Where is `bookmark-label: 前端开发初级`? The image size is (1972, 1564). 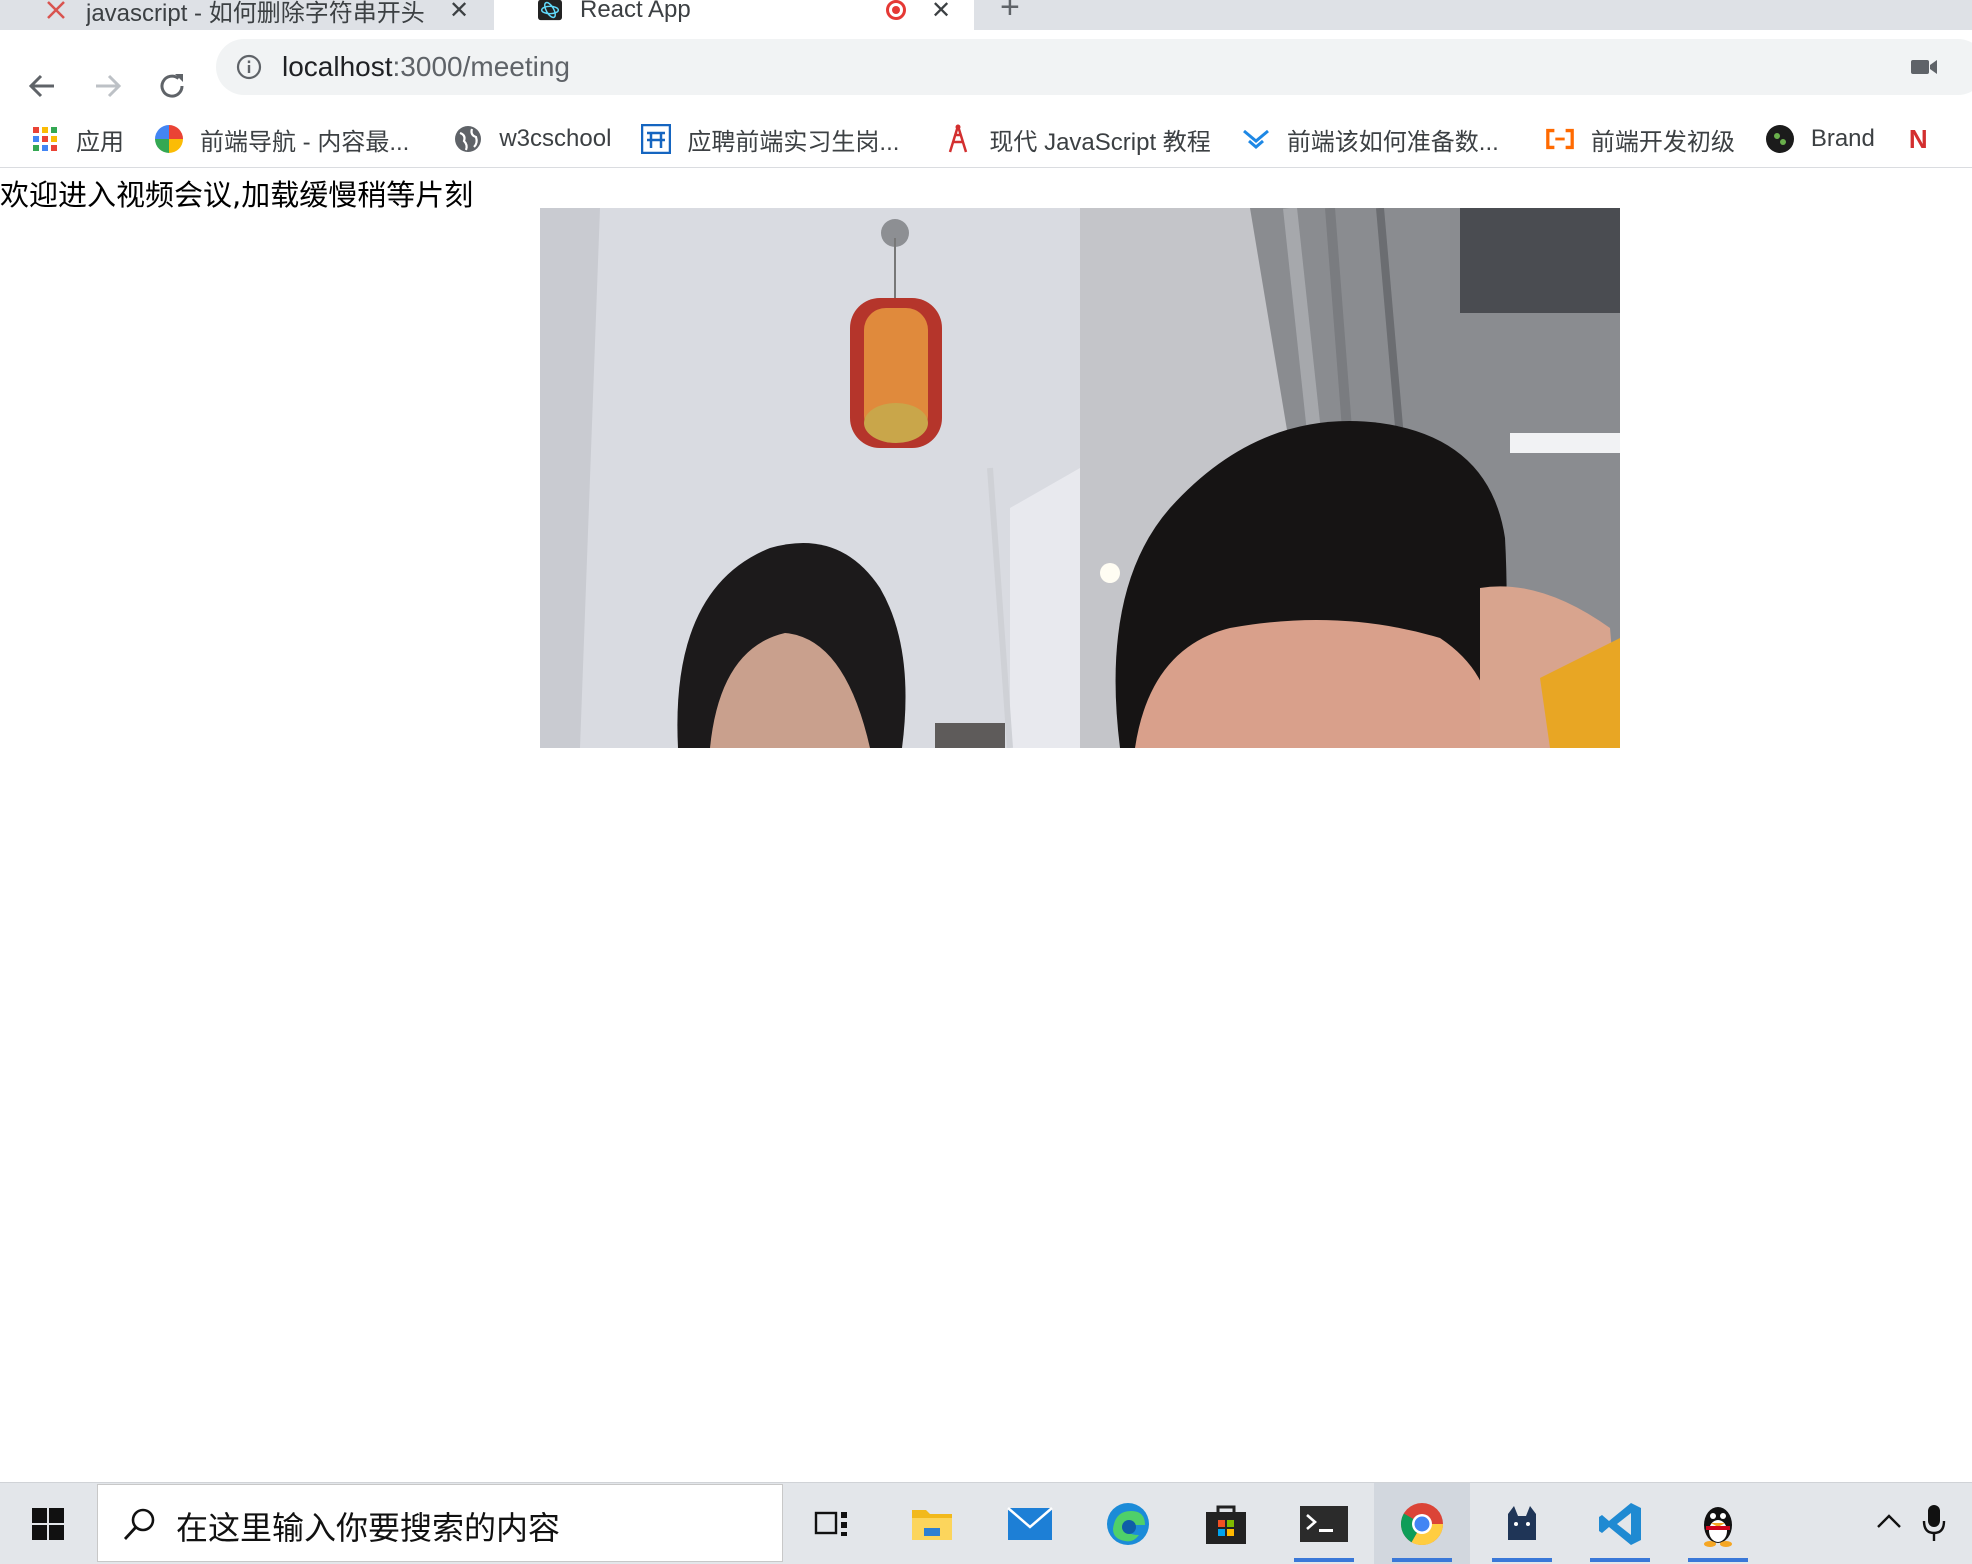 bookmark-label: 前端开发初级 is located at coordinates (1662, 142).